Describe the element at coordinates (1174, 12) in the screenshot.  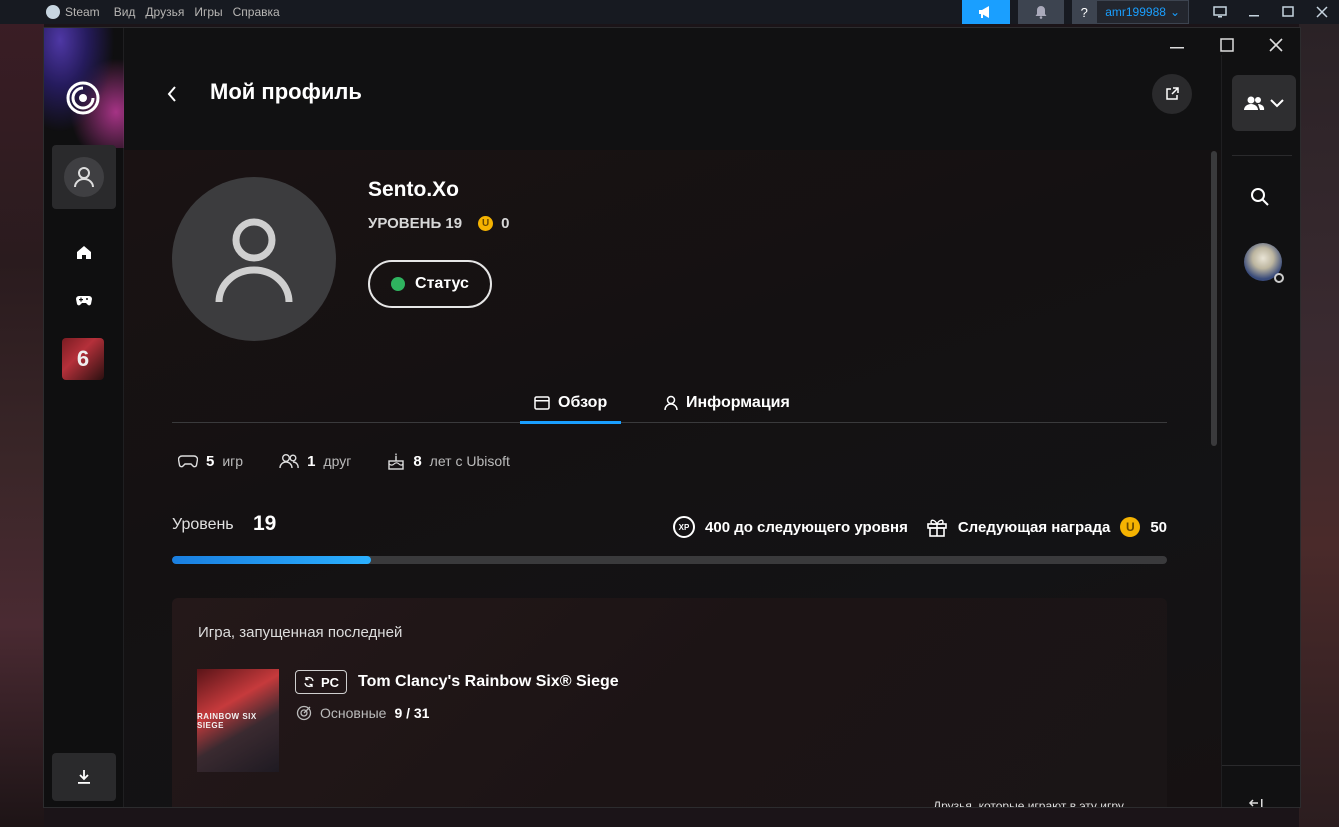
I see `chevron-down-icon: ⌄` at that location.